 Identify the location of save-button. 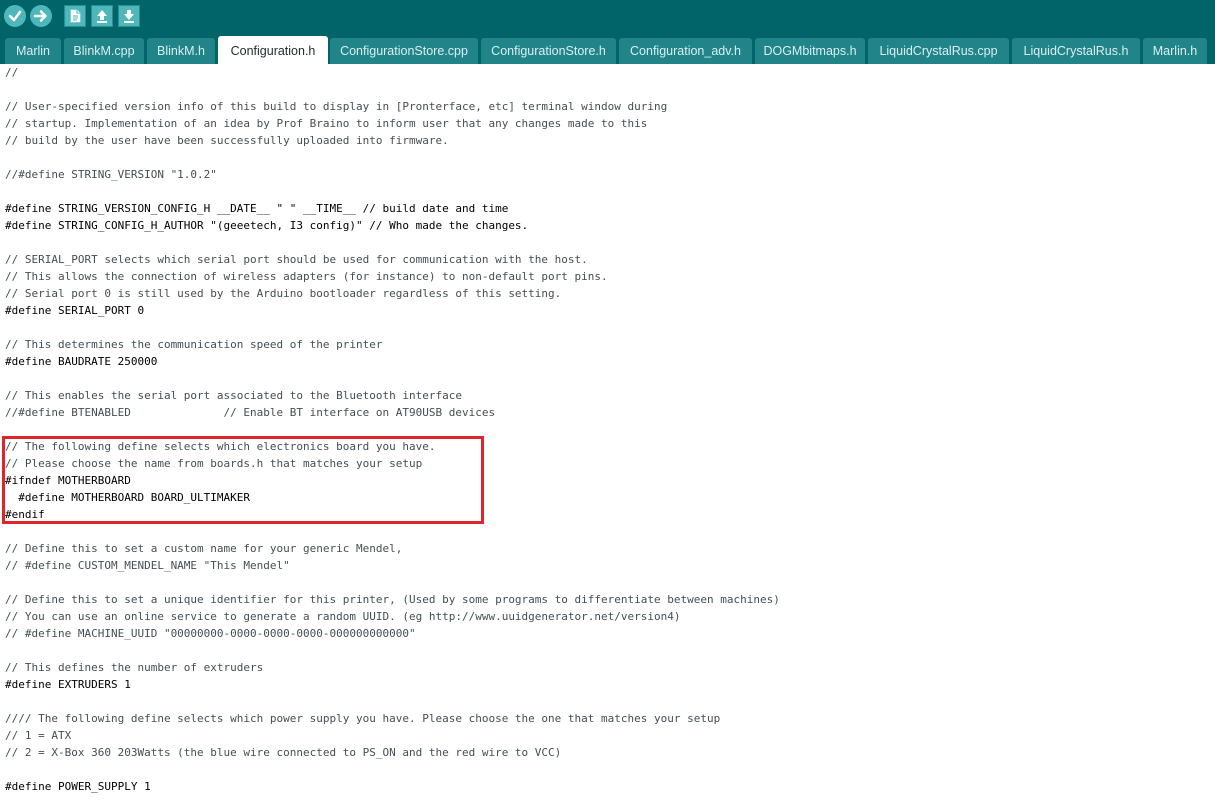
(129, 16).